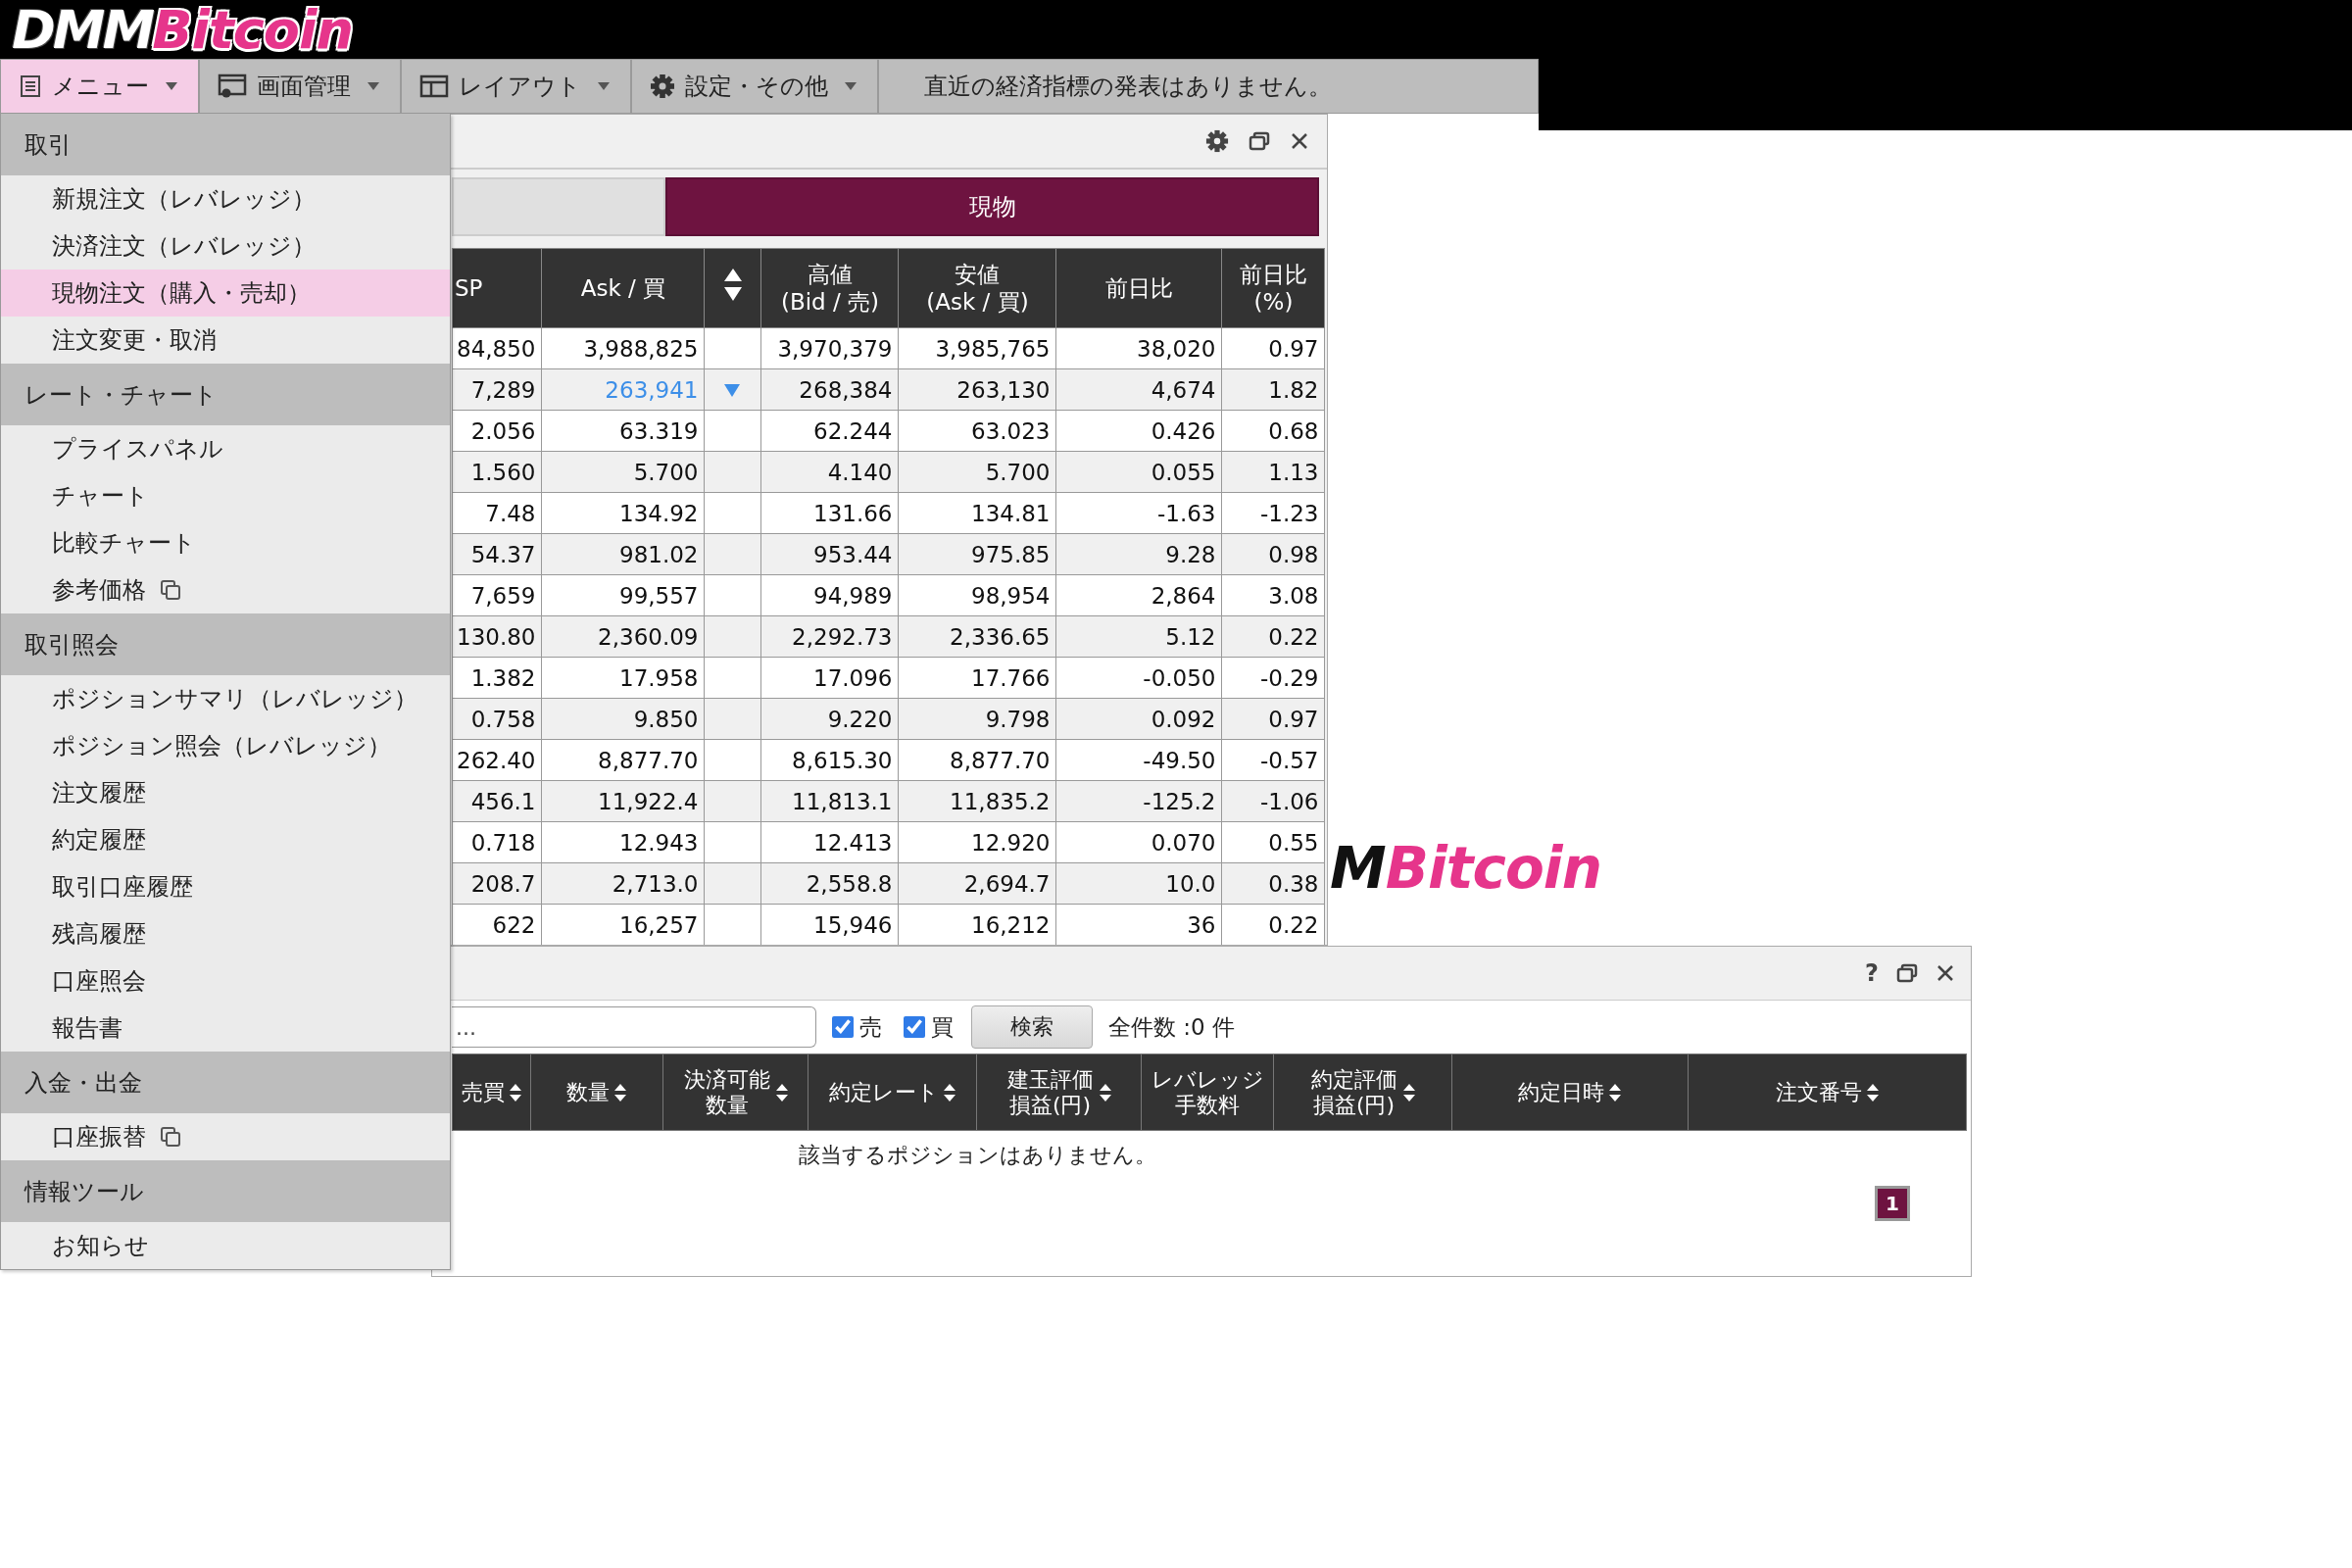  Describe the element at coordinates (225, 1082) in the screenshot. I see `menu-section-header: 入金・出金` at that location.